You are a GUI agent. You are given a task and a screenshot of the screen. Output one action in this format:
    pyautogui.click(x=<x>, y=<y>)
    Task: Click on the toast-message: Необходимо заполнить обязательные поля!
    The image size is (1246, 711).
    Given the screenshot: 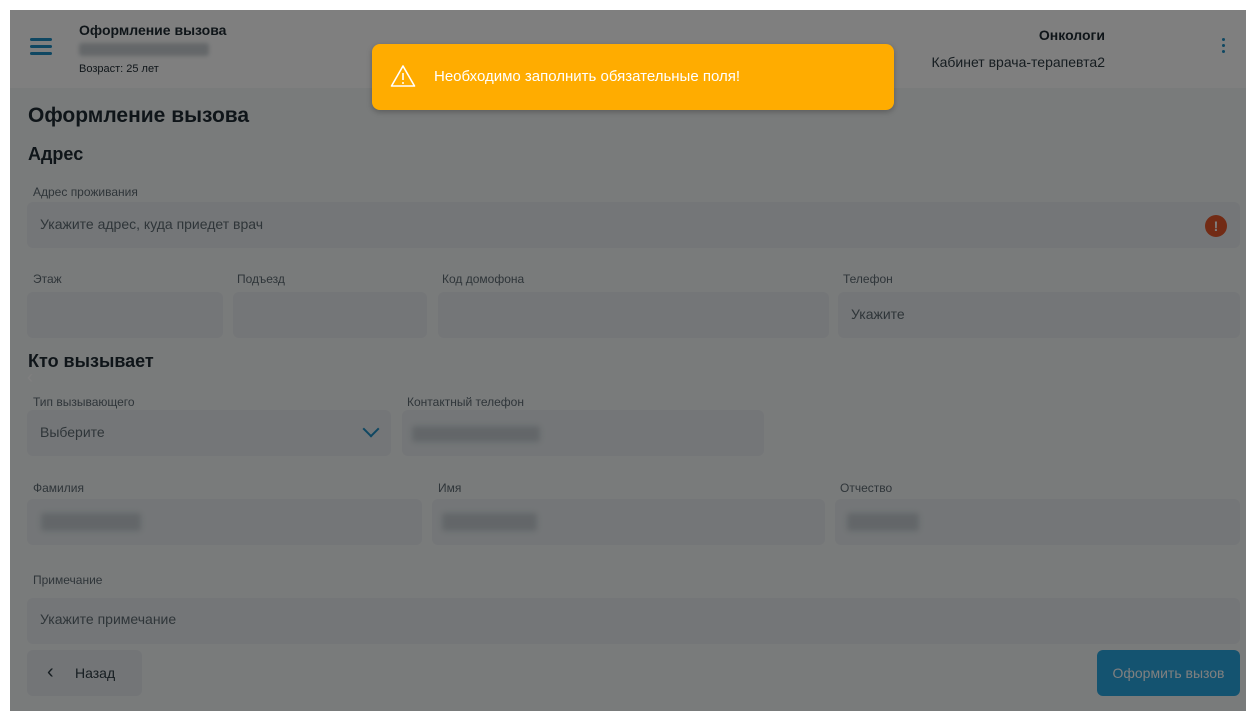 What is the action you would take?
    pyautogui.click(x=587, y=76)
    